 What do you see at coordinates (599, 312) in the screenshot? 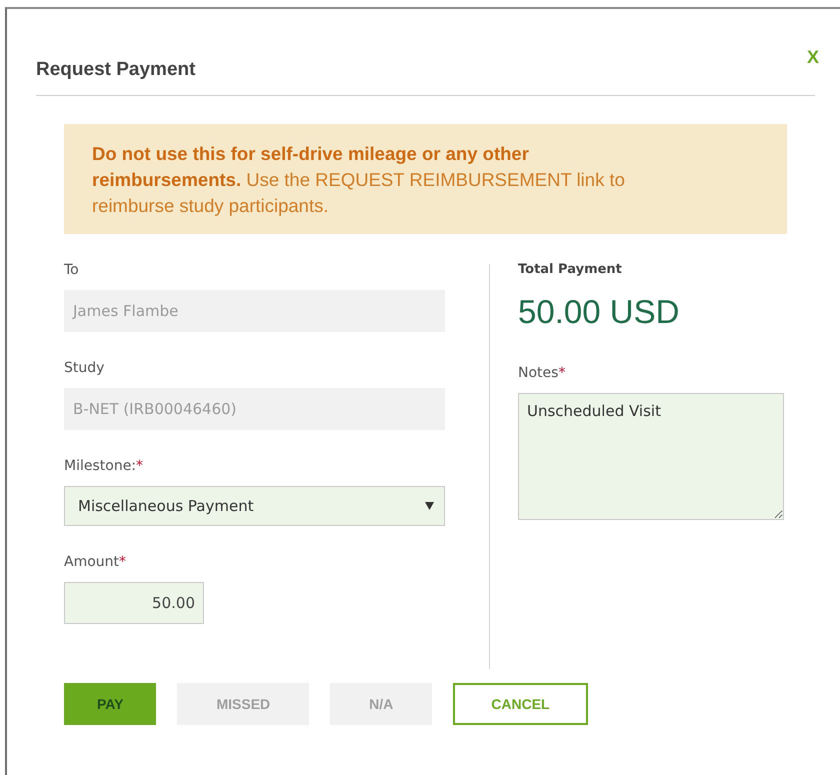
I see `total-amount: 50.00 USD` at bounding box center [599, 312].